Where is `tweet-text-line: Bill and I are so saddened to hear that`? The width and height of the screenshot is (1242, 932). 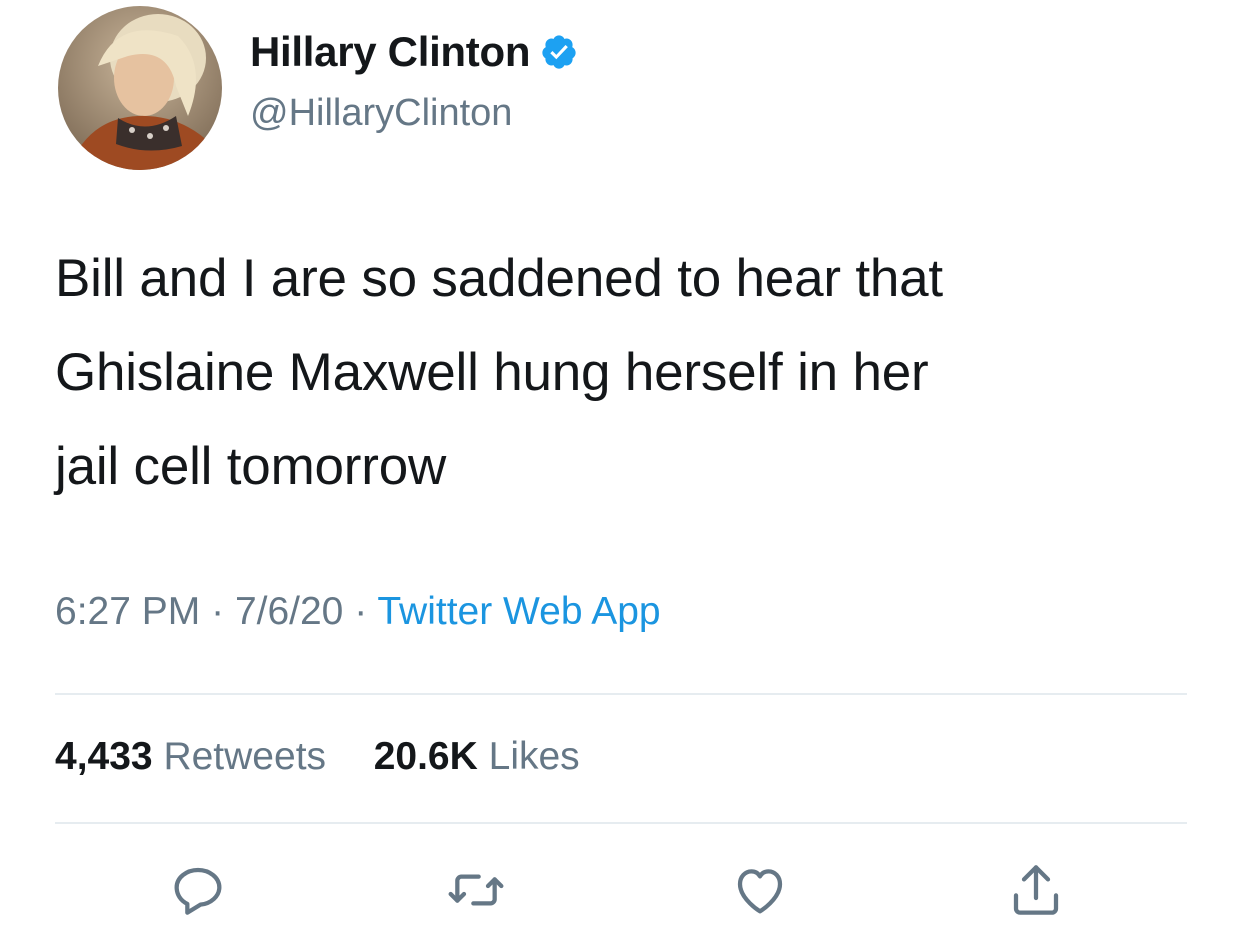
tweet-text-line: Bill and I are so saddened to hear that is located at coordinates (499, 278).